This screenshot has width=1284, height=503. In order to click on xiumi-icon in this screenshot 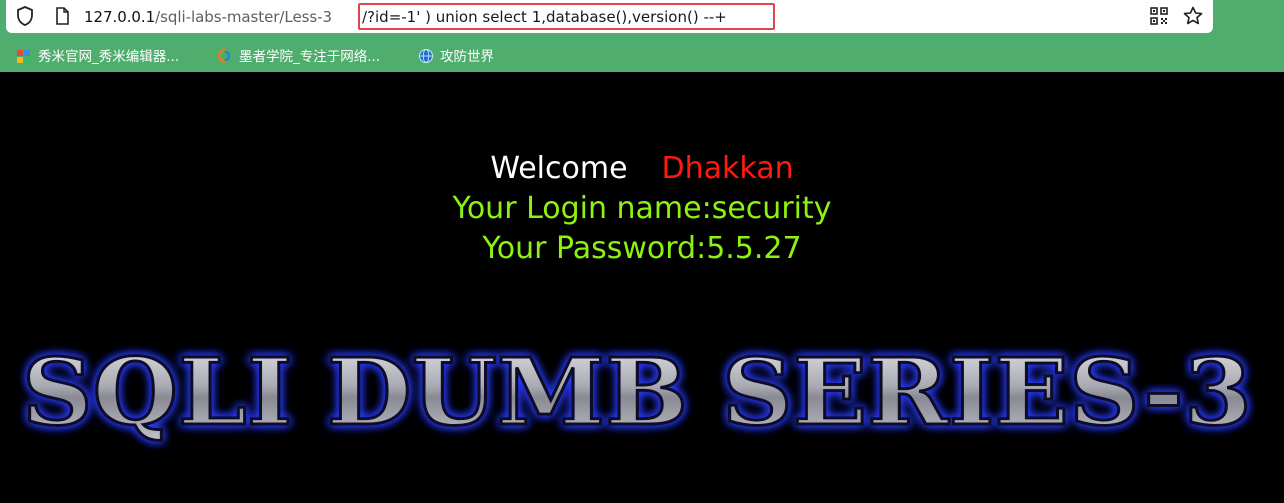, I will do `click(24, 56)`.